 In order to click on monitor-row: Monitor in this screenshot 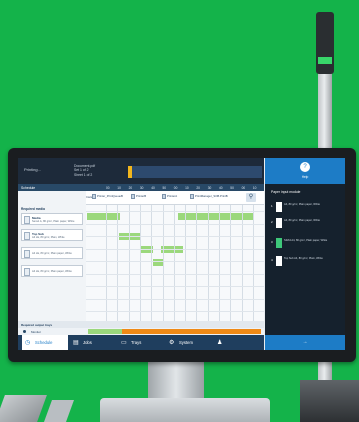, I will do `click(141, 331)`.